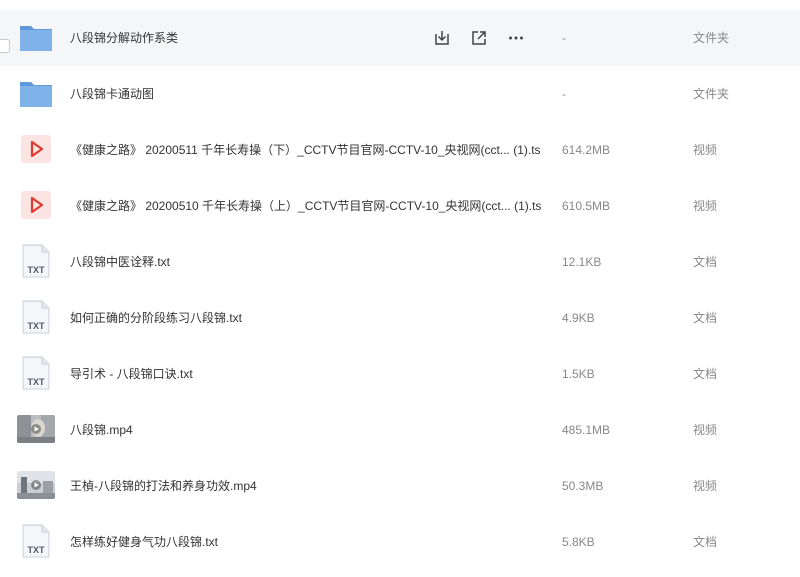 The height and width of the screenshot is (577, 800). Describe the element at coordinates (400, 318) in the screenshot. I see `file-row: TXT 如何正确的分阶段练习八段锦.txt 4.9KB 文档` at that location.